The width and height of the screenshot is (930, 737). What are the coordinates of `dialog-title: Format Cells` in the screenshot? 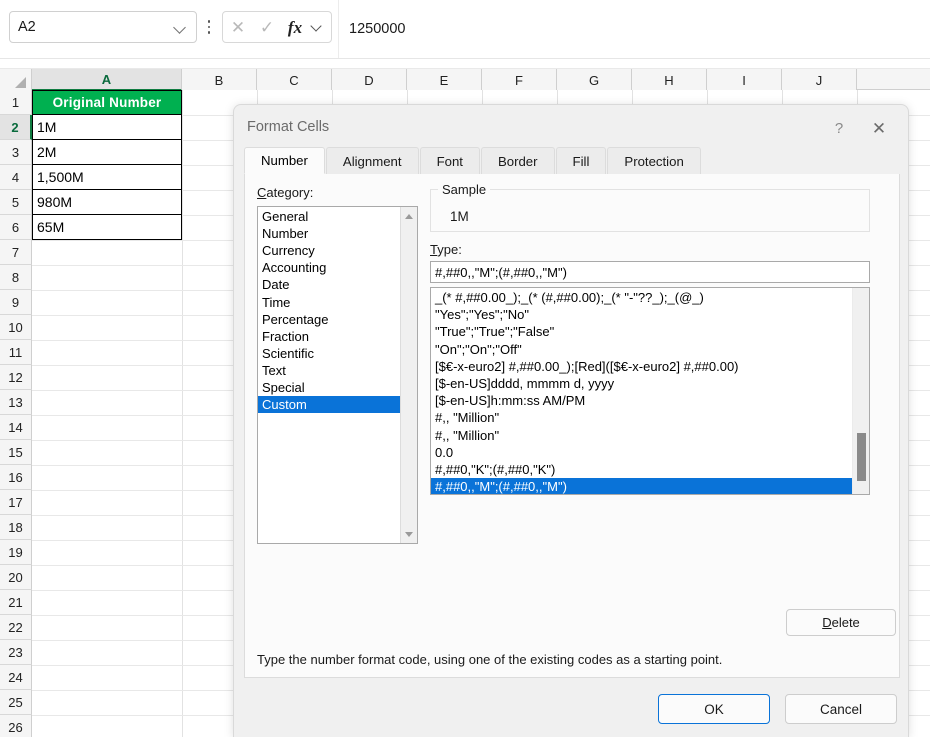 It's located at (288, 127).